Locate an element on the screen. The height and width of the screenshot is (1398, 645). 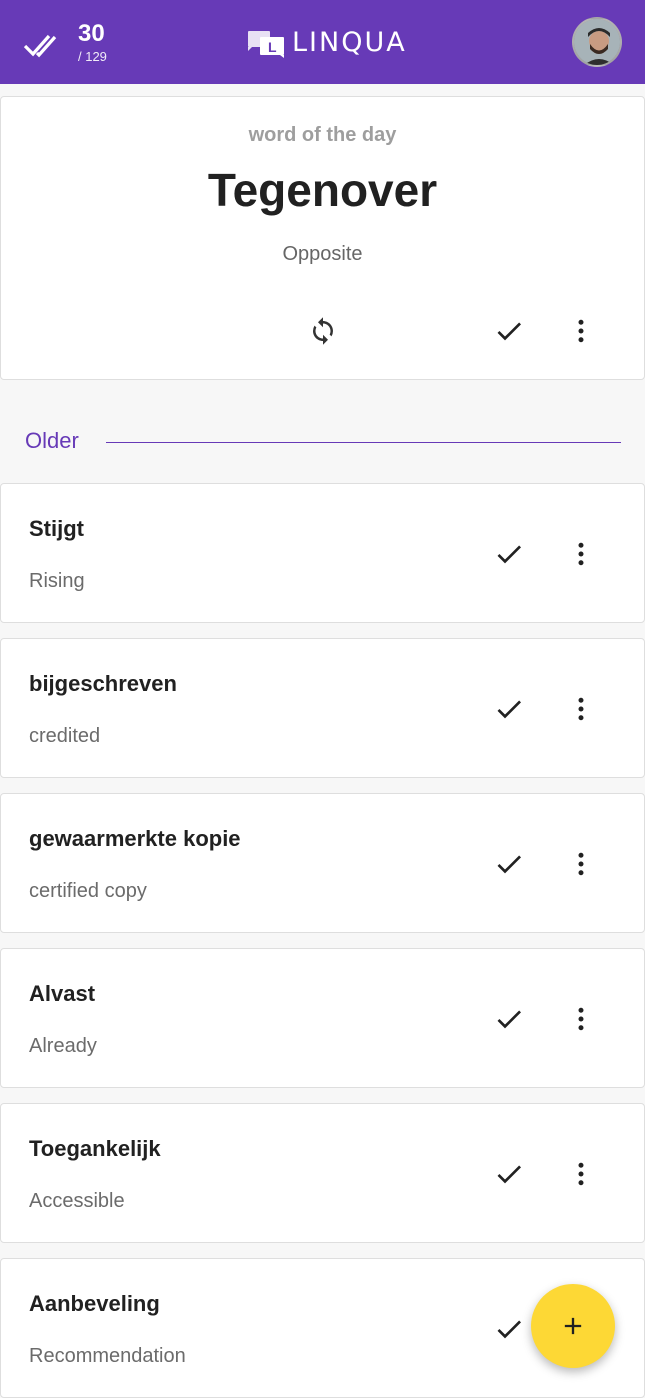
refresh-icon is located at coordinates (323, 331).